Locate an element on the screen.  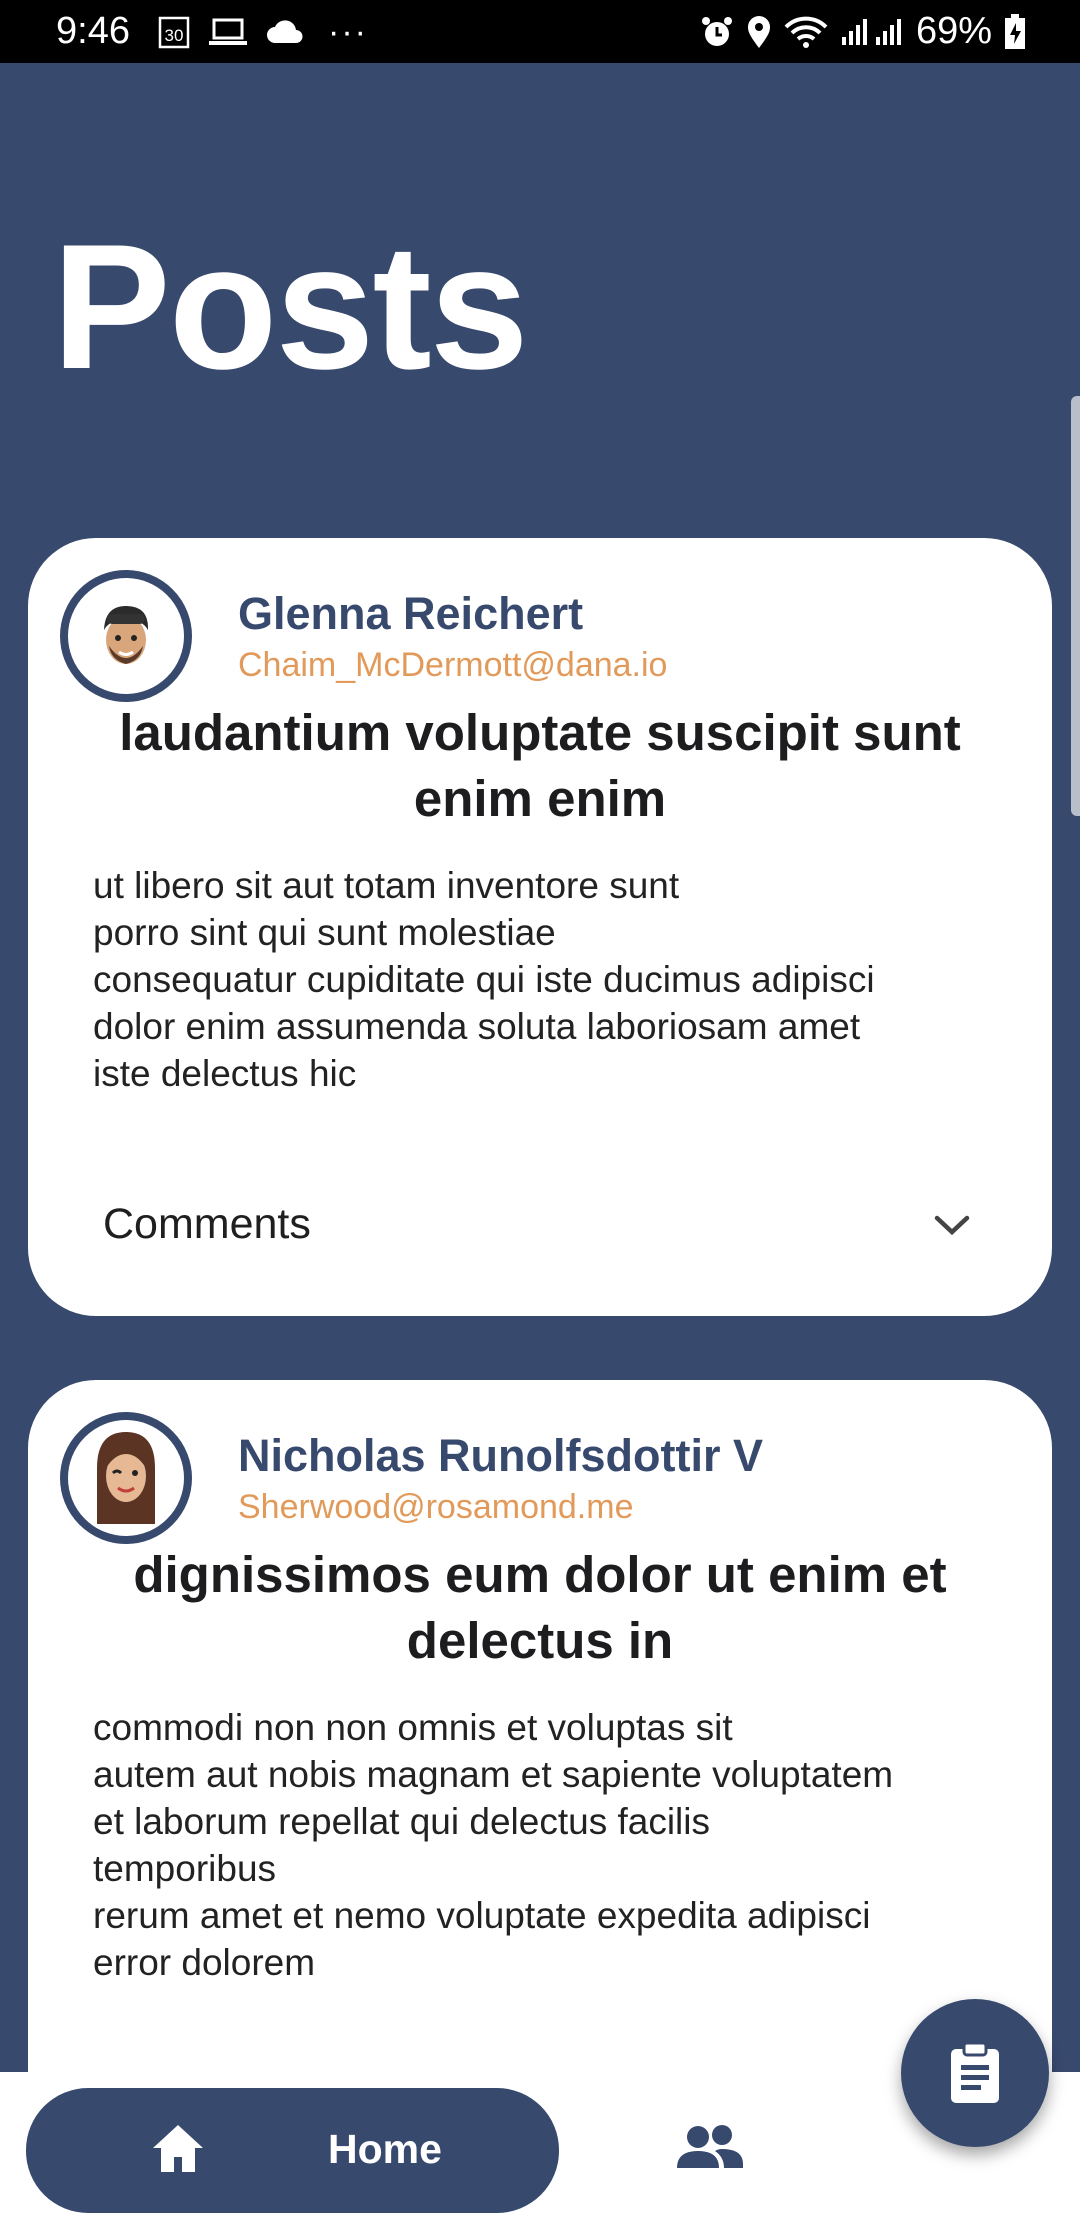
calendar-icon: 30 is located at coordinates (174, 32).